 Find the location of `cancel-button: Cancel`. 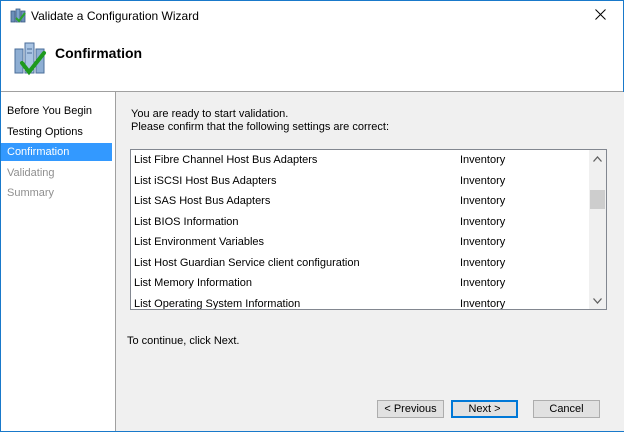

cancel-button: Cancel is located at coordinates (566, 409).